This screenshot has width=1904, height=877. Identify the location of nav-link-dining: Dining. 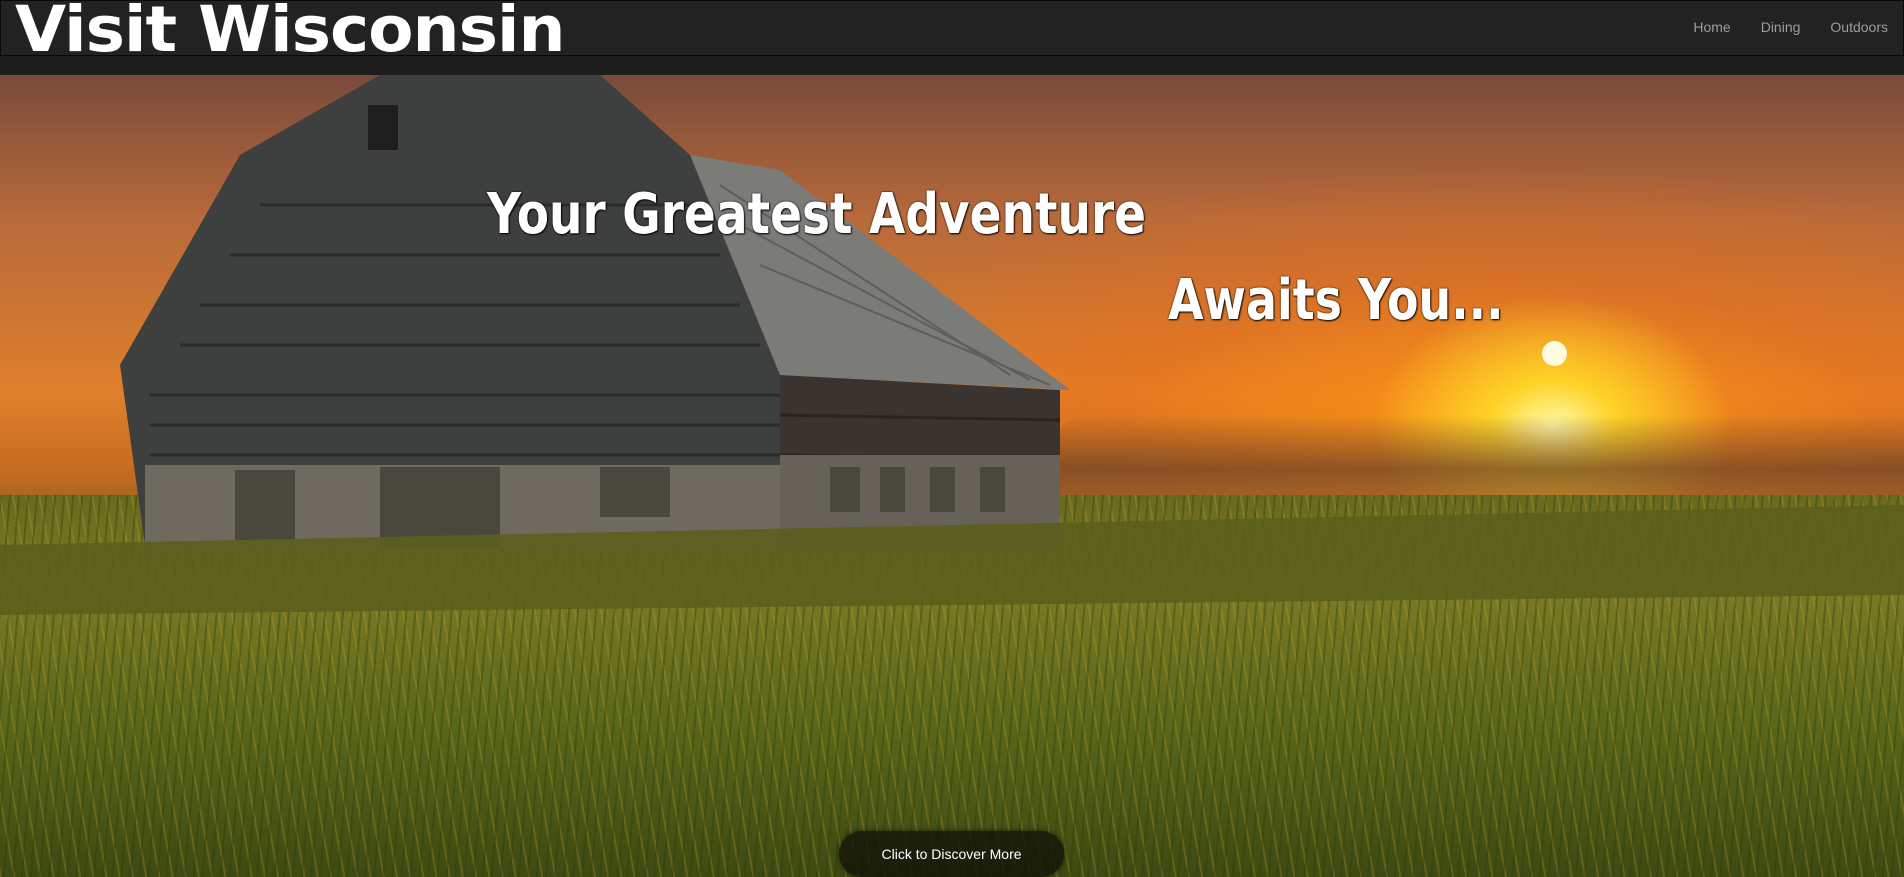
(1781, 27).